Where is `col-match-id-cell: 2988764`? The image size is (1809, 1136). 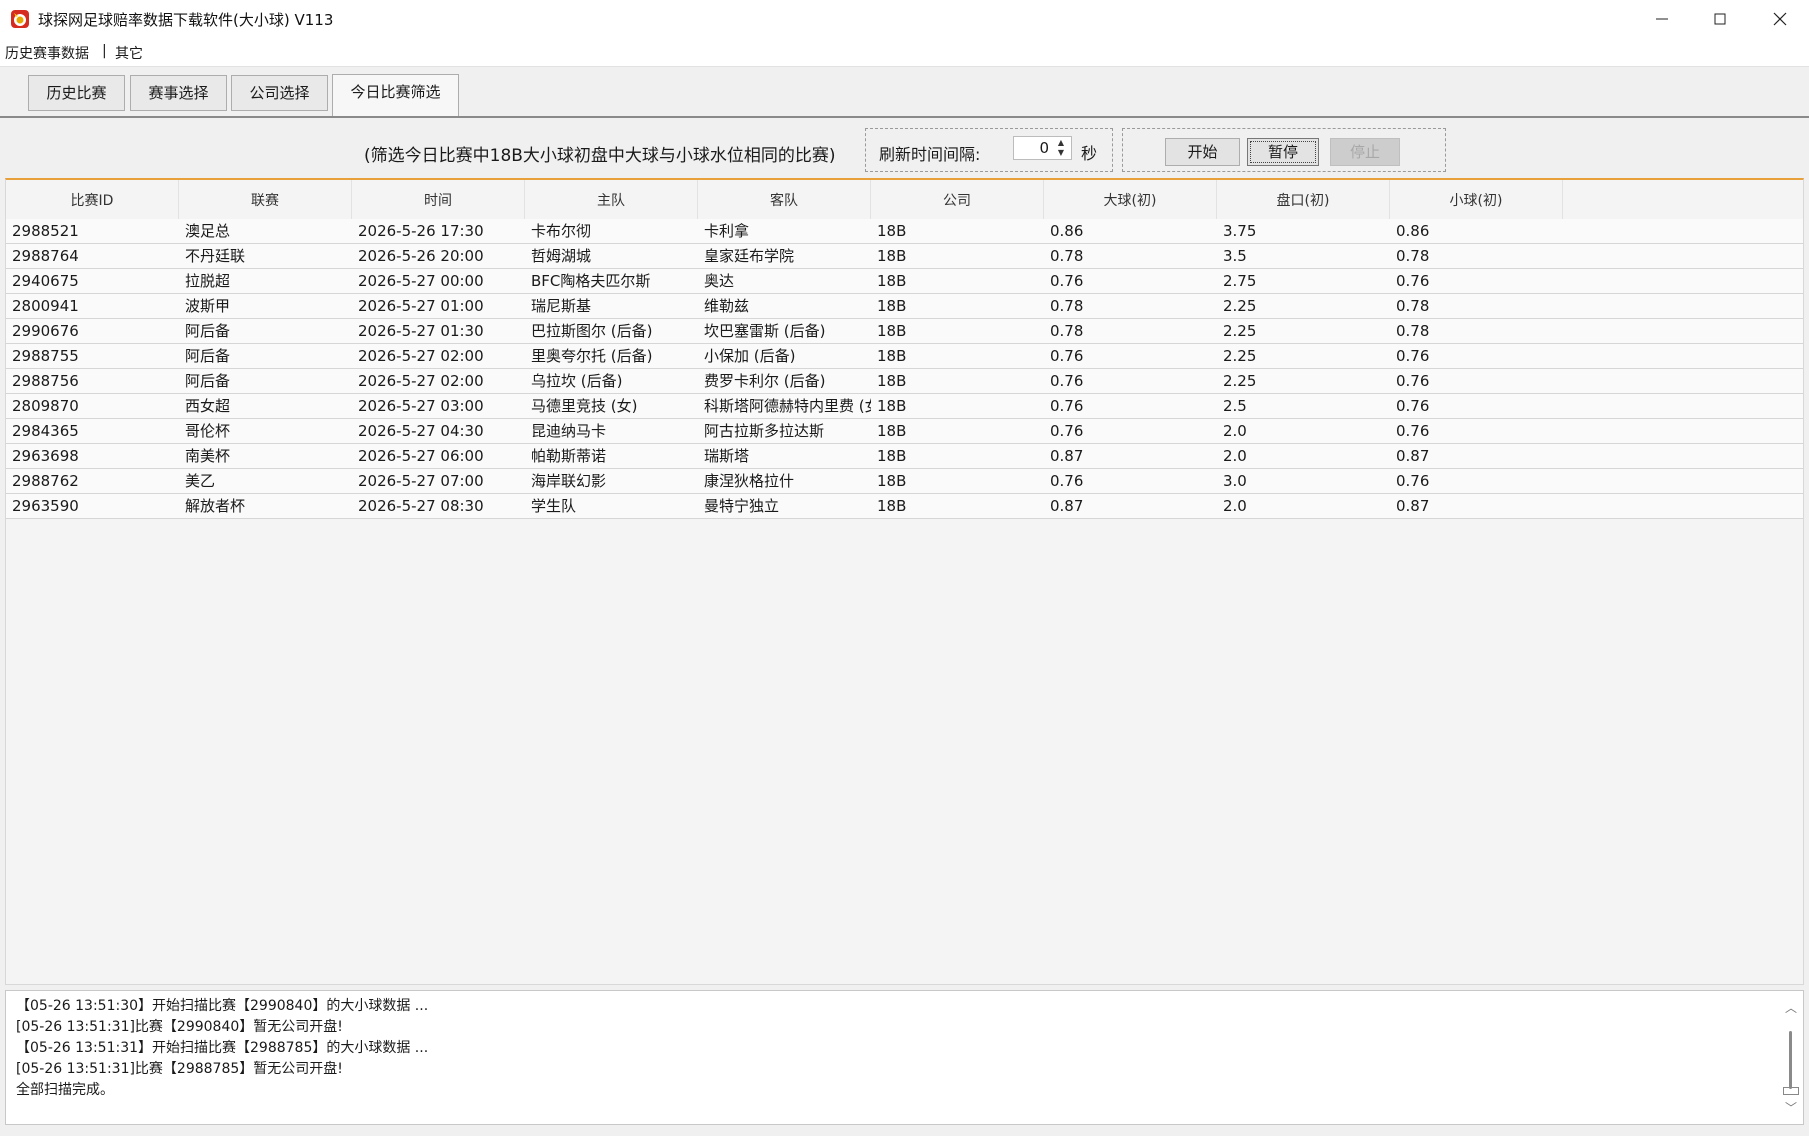 col-match-id-cell: 2988764 is located at coordinates (45, 256).